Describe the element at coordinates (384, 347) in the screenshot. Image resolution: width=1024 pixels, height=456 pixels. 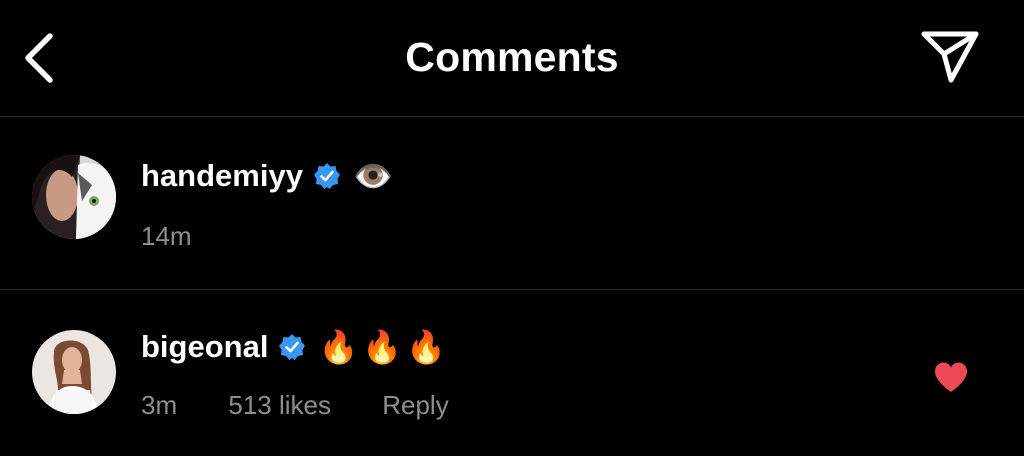
I see `comment-text: 🔥🔥🔥` at that location.